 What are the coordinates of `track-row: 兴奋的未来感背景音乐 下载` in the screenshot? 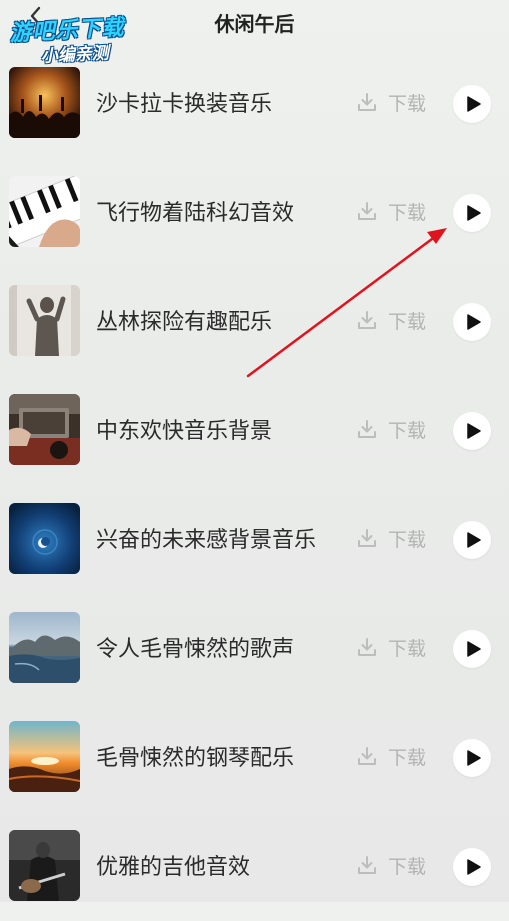 It's located at (254, 540).